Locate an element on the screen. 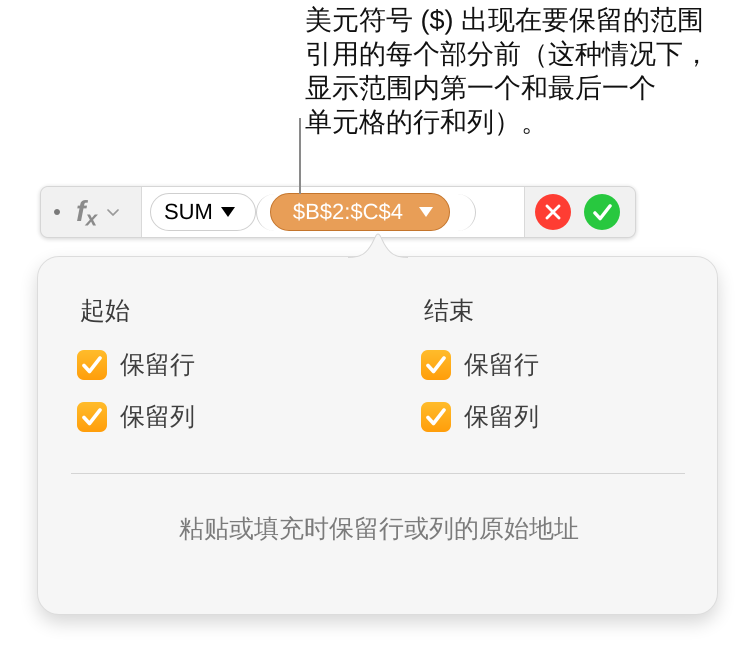  close-icon is located at coordinates (553, 212).